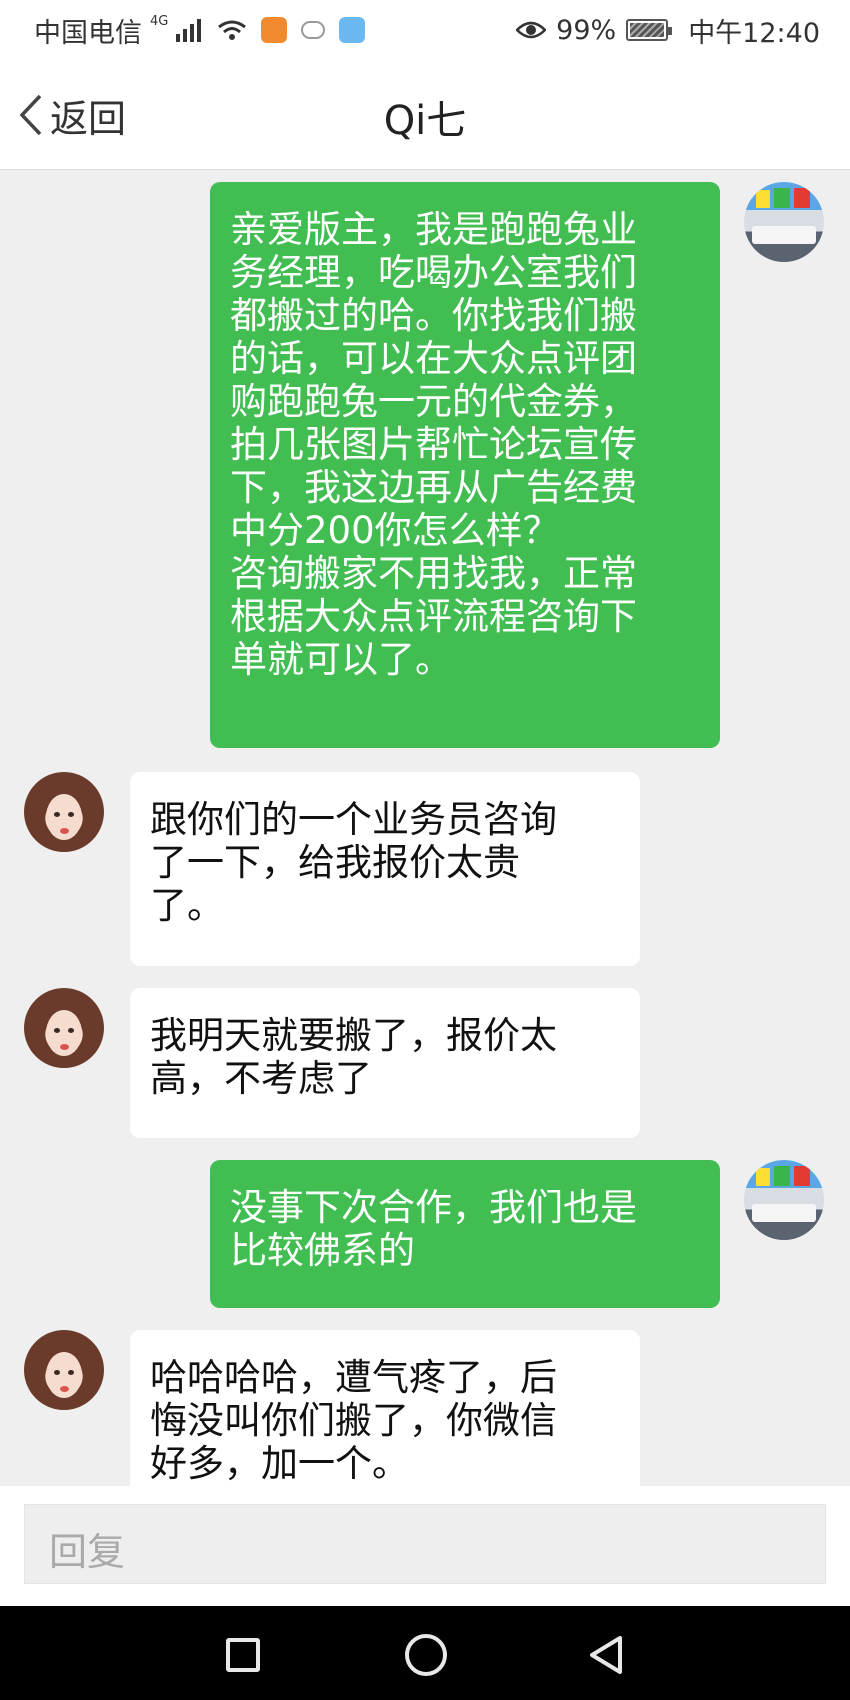 The height and width of the screenshot is (1700, 850). Describe the element at coordinates (385, 869) in the screenshot. I see `message-bubble: 跟你们的一个业务员咨询 了一下，给我报价太贵 了。` at that location.